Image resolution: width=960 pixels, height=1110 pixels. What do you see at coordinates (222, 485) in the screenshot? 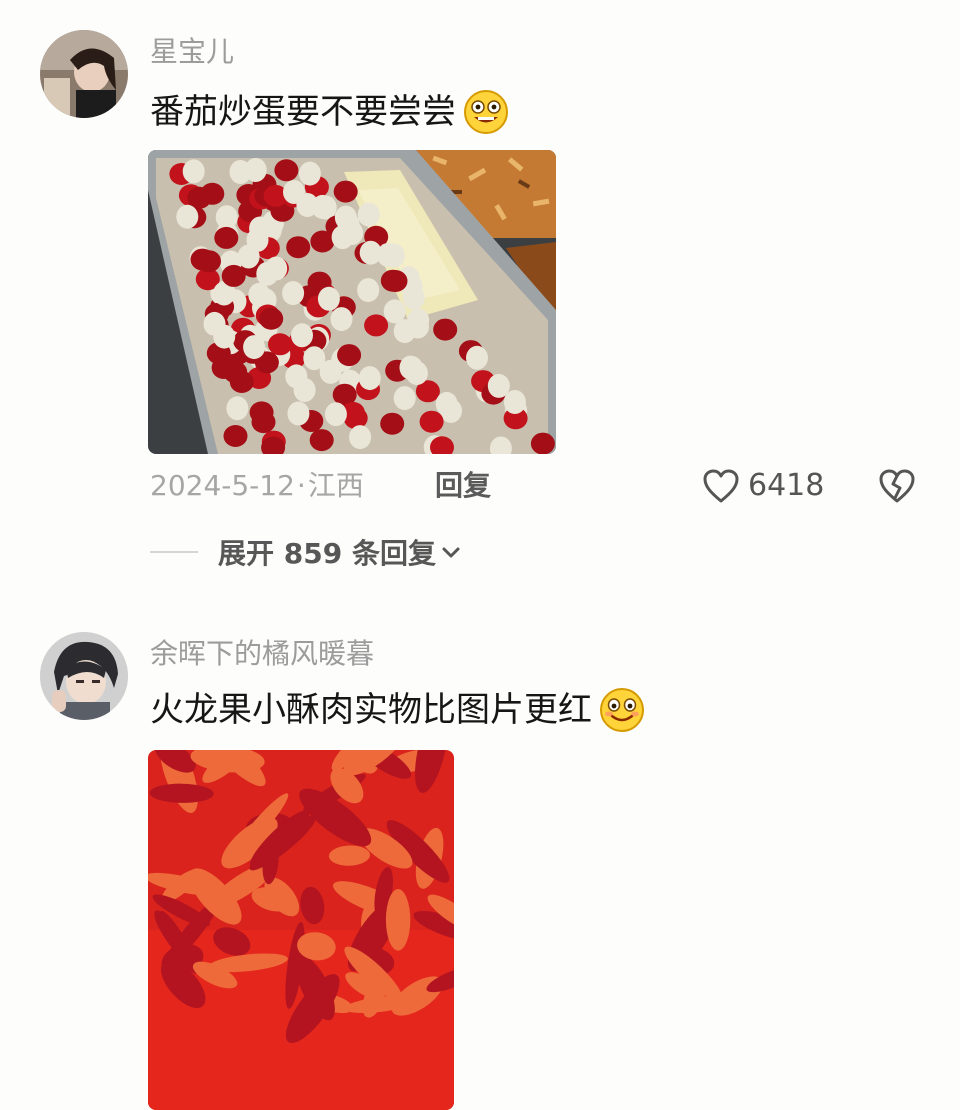
I see `comment-date: 2024-5-12` at bounding box center [222, 485].